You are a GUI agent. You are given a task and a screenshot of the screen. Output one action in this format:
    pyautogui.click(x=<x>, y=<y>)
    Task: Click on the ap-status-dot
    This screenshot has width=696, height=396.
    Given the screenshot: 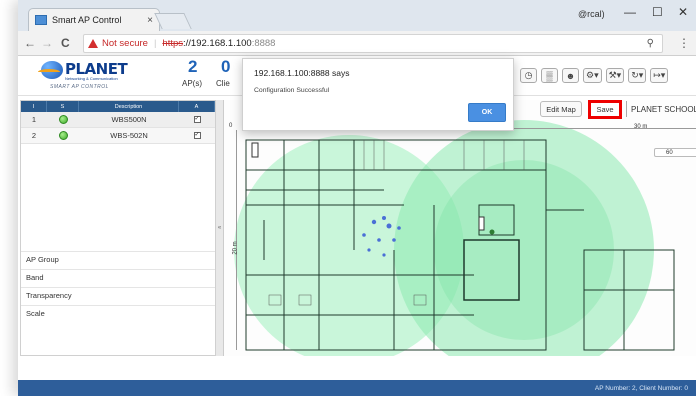 What is the action you would take?
    pyautogui.click(x=492, y=232)
    